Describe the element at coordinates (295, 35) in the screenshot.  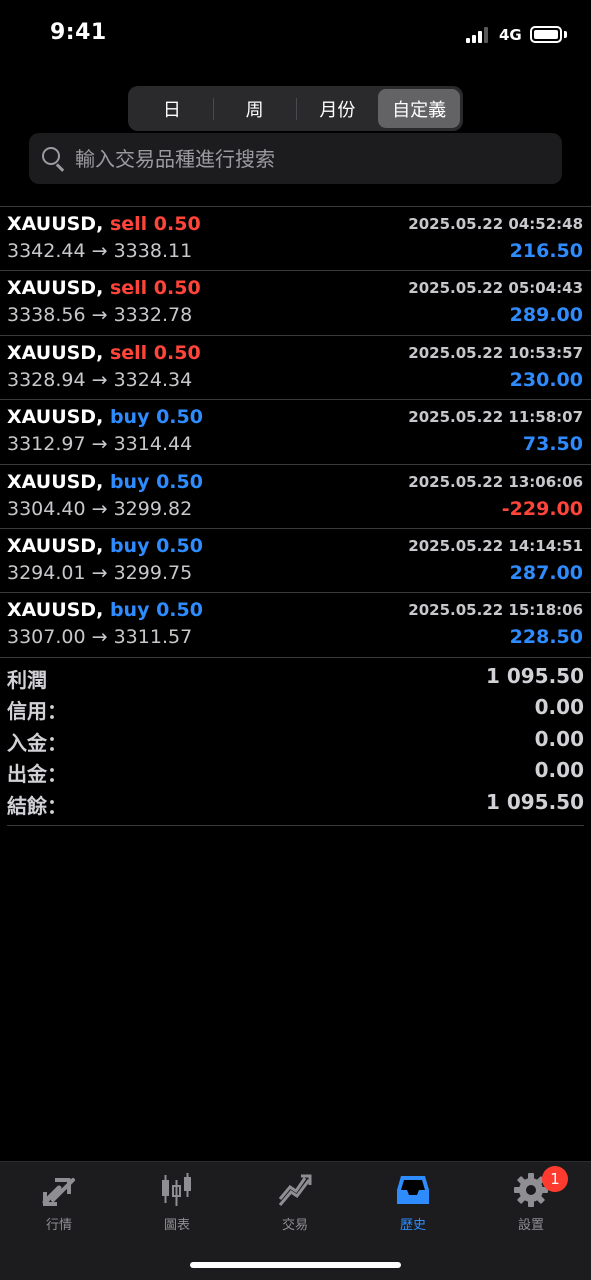
I see `status-bar: 9:41 4G` at that location.